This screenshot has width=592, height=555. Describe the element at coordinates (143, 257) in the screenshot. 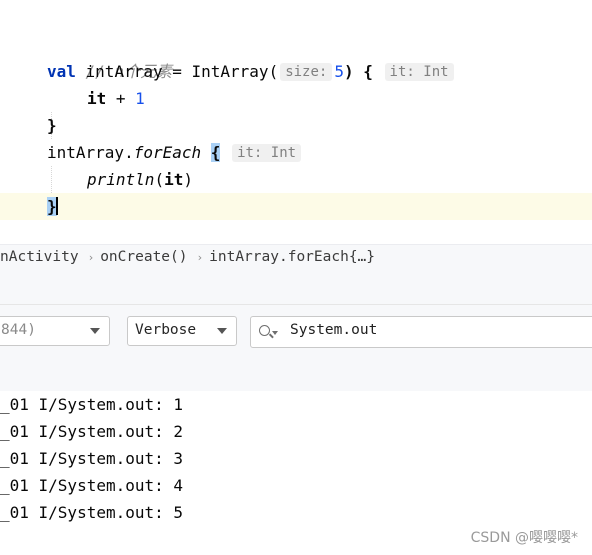

I see `breadcrumb-item: onCreate()` at that location.